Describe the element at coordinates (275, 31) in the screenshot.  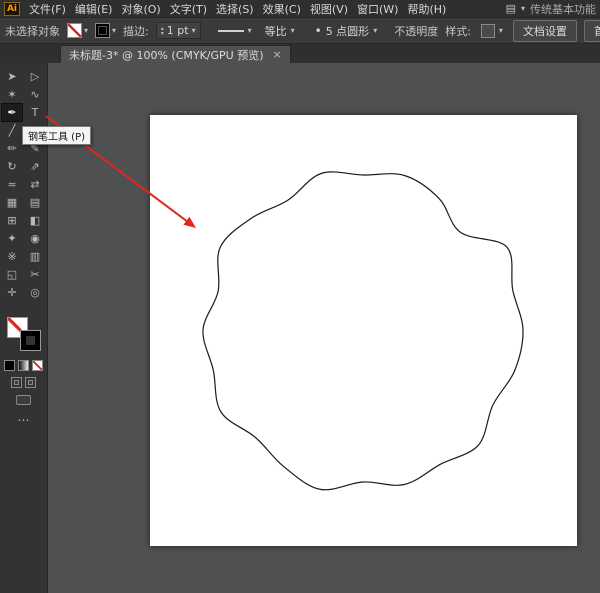
I see `width-profile-label: 等比` at that location.